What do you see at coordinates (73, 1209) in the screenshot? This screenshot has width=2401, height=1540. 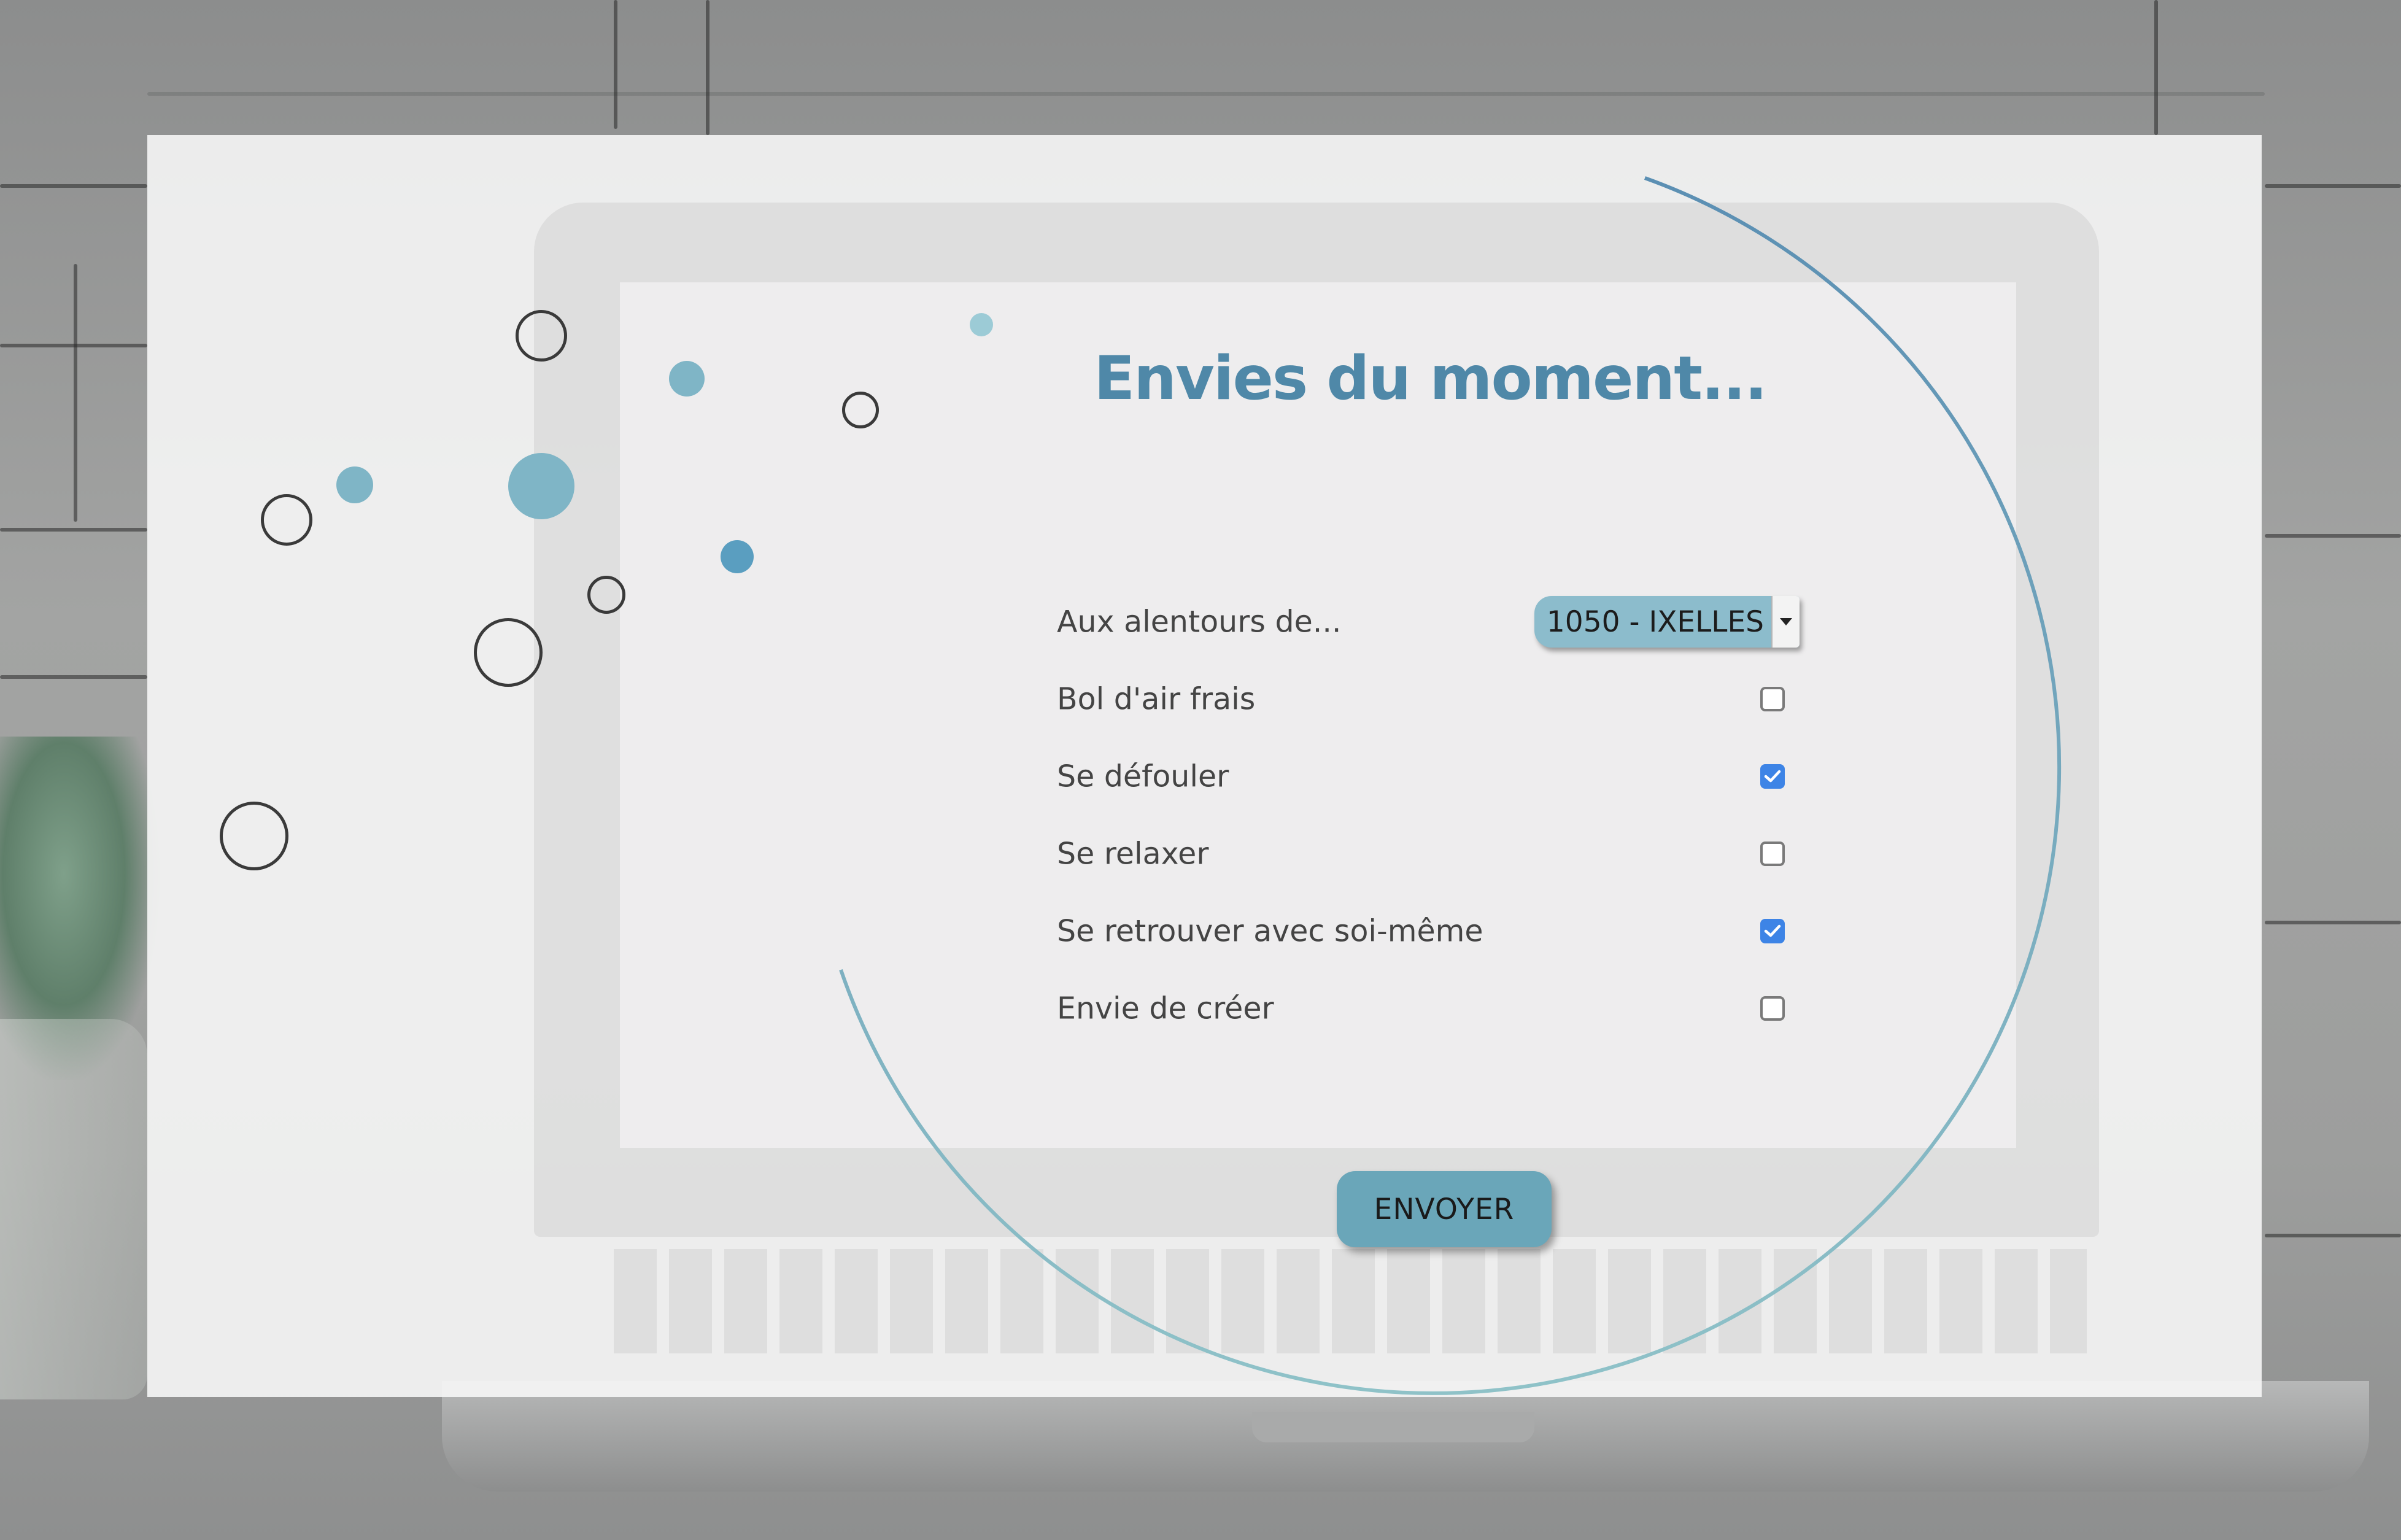 I see `vase-photo` at bounding box center [73, 1209].